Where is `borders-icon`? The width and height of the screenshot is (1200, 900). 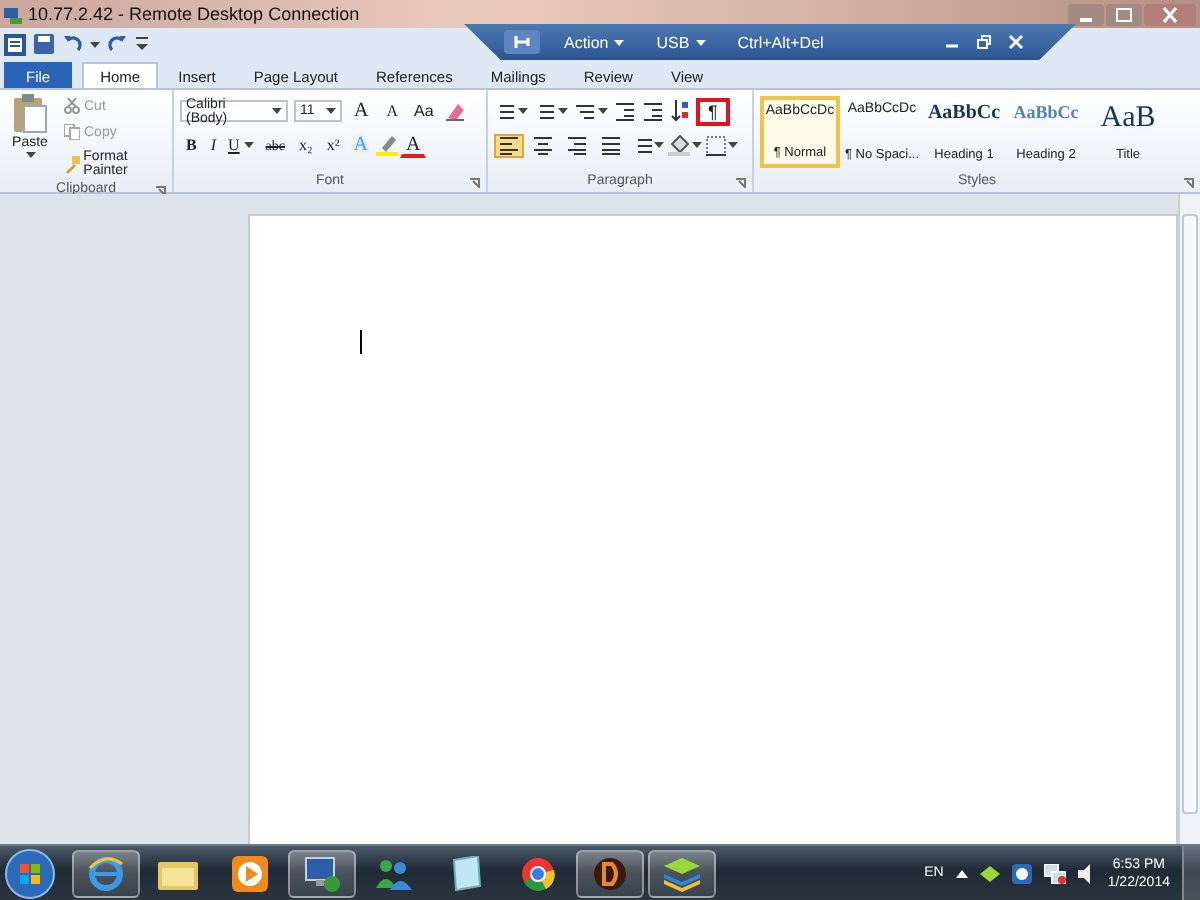
borders-icon is located at coordinates (716, 145).